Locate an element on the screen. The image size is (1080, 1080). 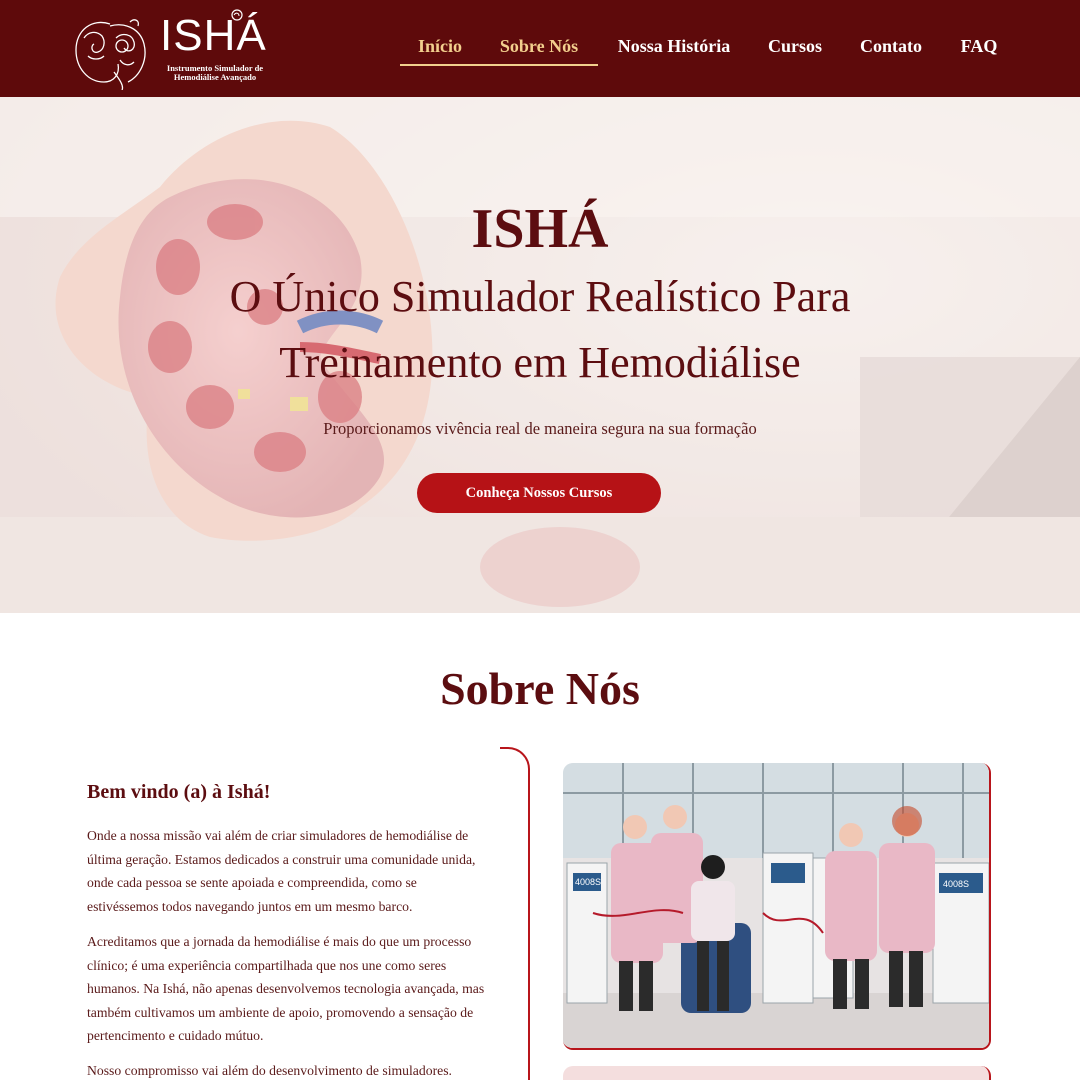
team-photo: 4008S 4008S is located at coordinates (777, 906).